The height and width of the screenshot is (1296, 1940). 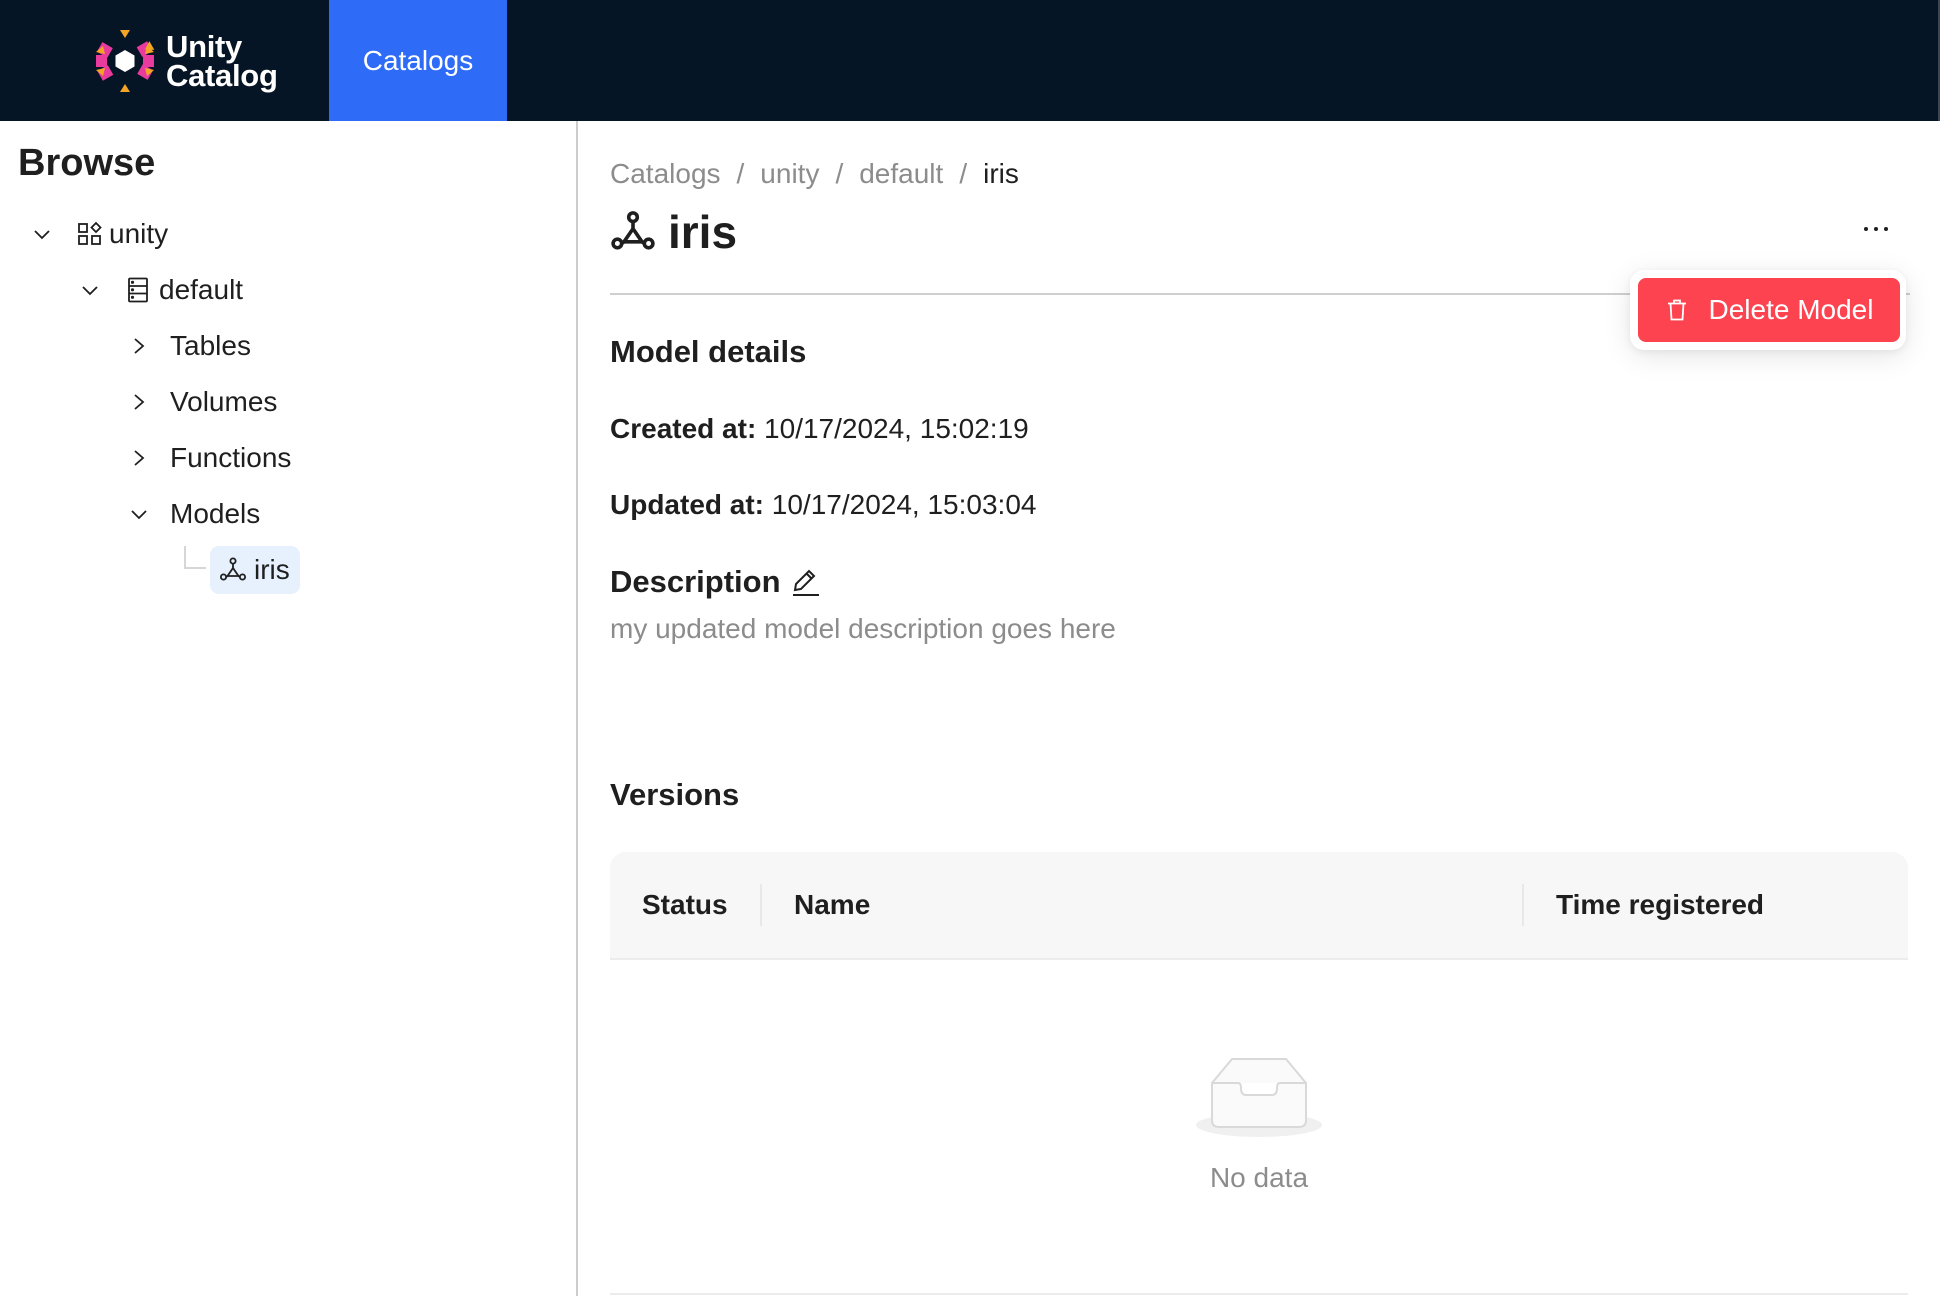 I want to click on tree-item-label: unity, so click(x=139, y=233).